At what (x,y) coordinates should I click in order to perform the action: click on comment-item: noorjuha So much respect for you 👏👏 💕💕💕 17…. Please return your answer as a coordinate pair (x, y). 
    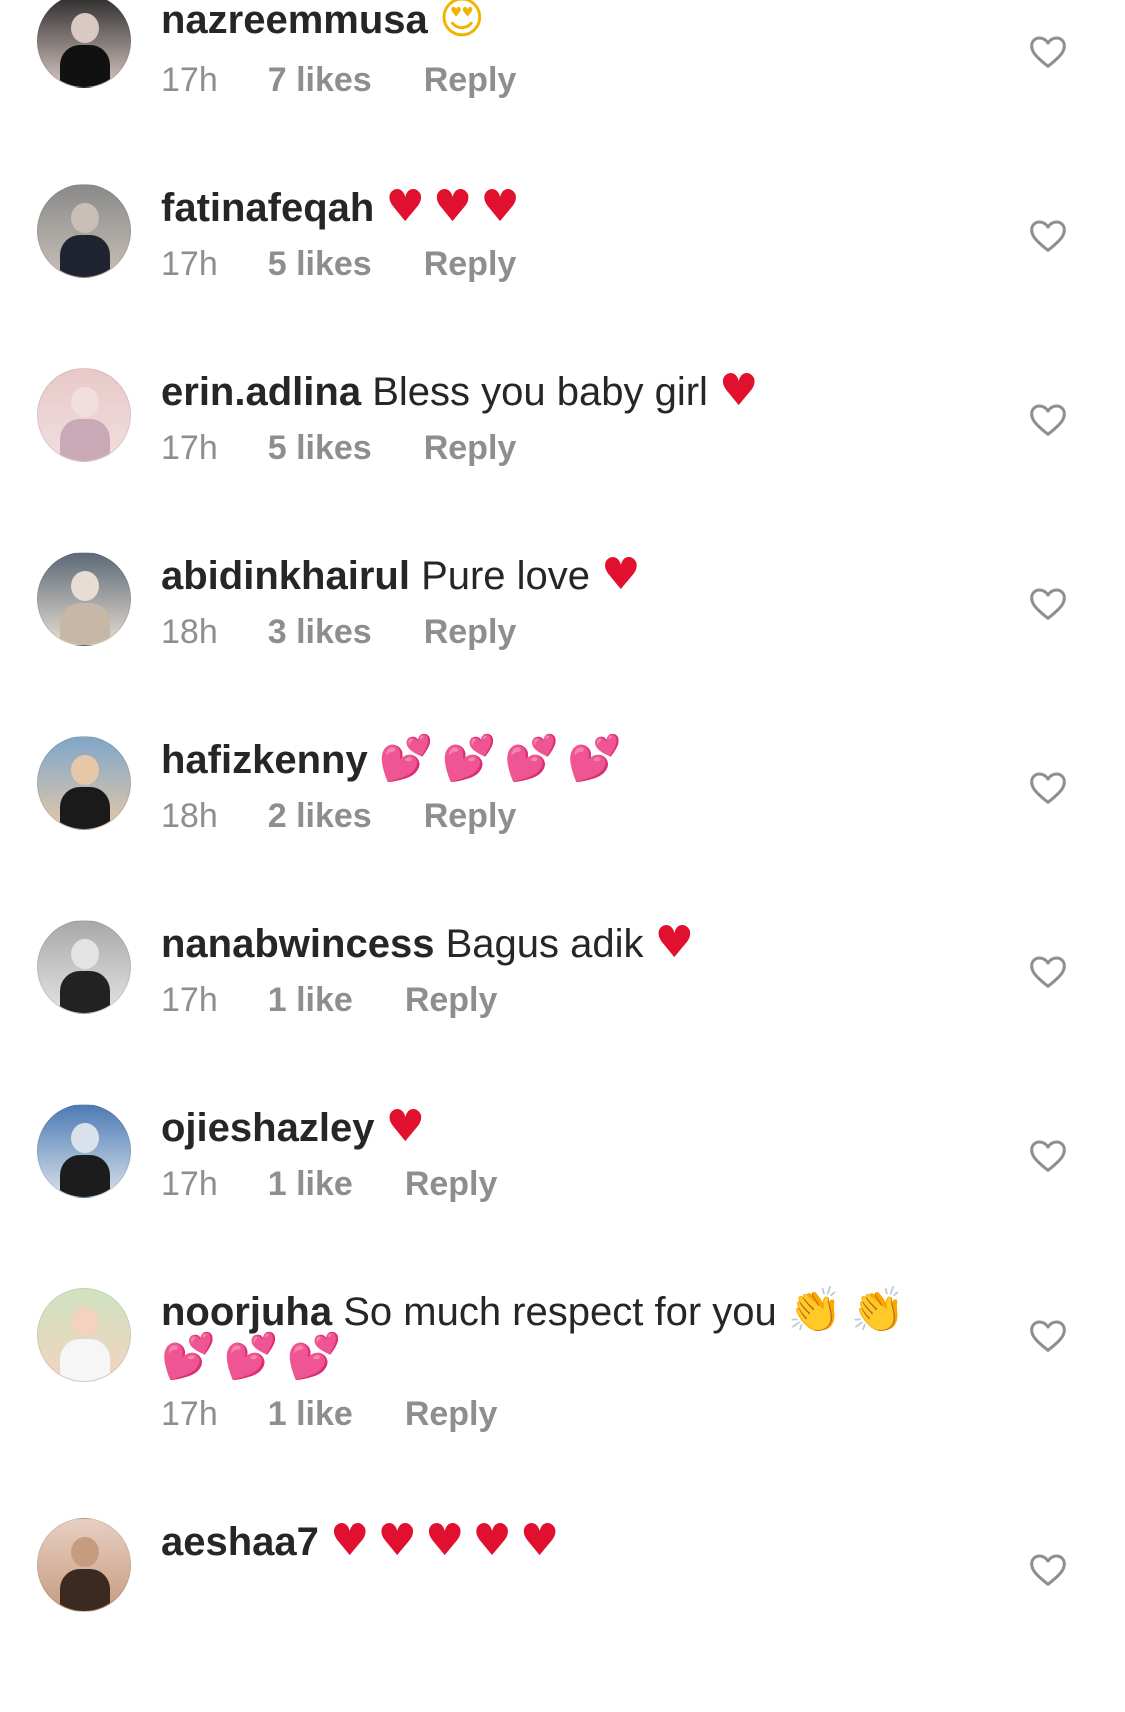
    Looking at the image, I should click on (562, 1379).